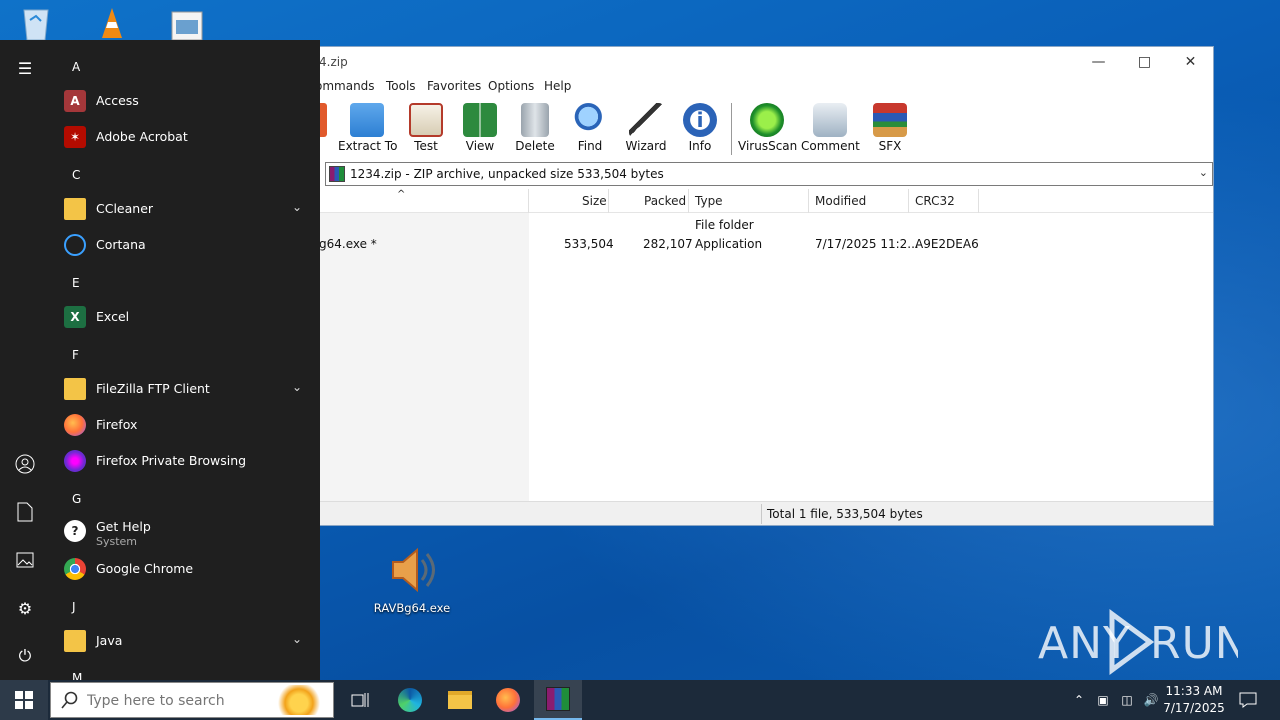  I want to click on app-ccleaner: CCleaner ⌄, so click(186, 209).